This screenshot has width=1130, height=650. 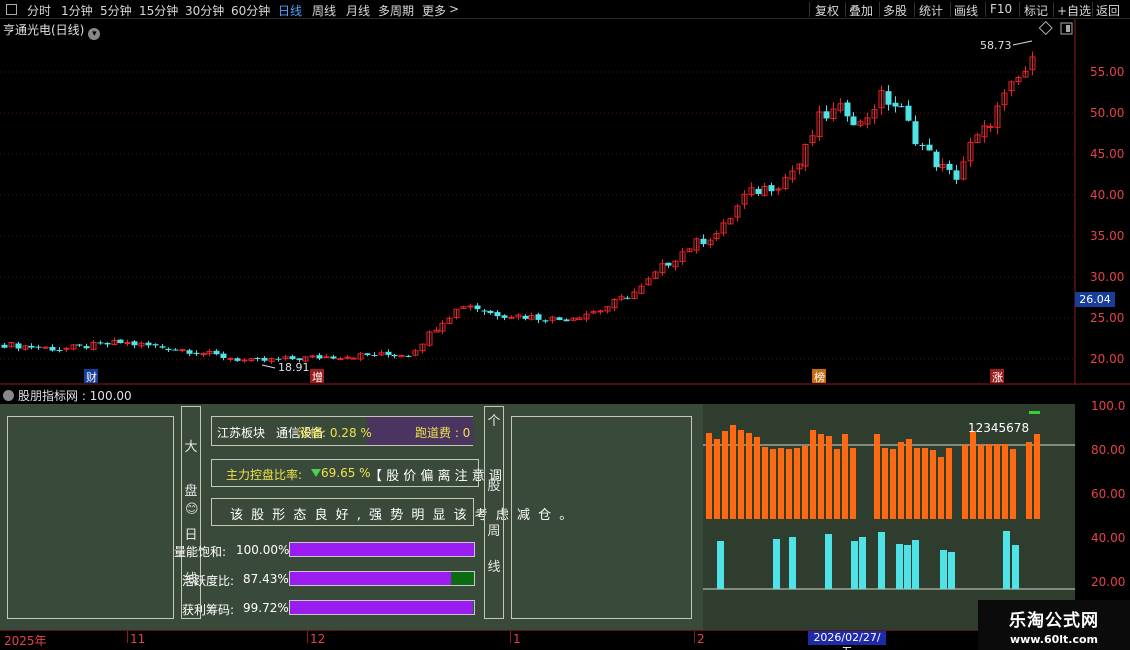 I want to click on indicator-y-tick: 40.00, so click(x=1108, y=538).